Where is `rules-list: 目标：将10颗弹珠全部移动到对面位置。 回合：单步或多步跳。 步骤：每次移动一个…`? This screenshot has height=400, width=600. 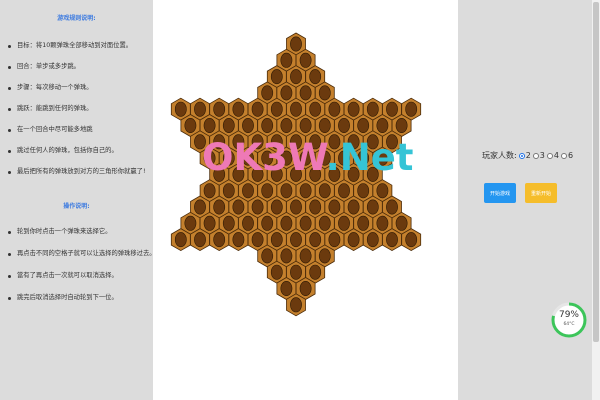 rules-list: 目标：将10颗弹珠全部移动到对面位置。 回合：单步或多步跳。 步骤：每次移动一个… is located at coordinates (79, 109).